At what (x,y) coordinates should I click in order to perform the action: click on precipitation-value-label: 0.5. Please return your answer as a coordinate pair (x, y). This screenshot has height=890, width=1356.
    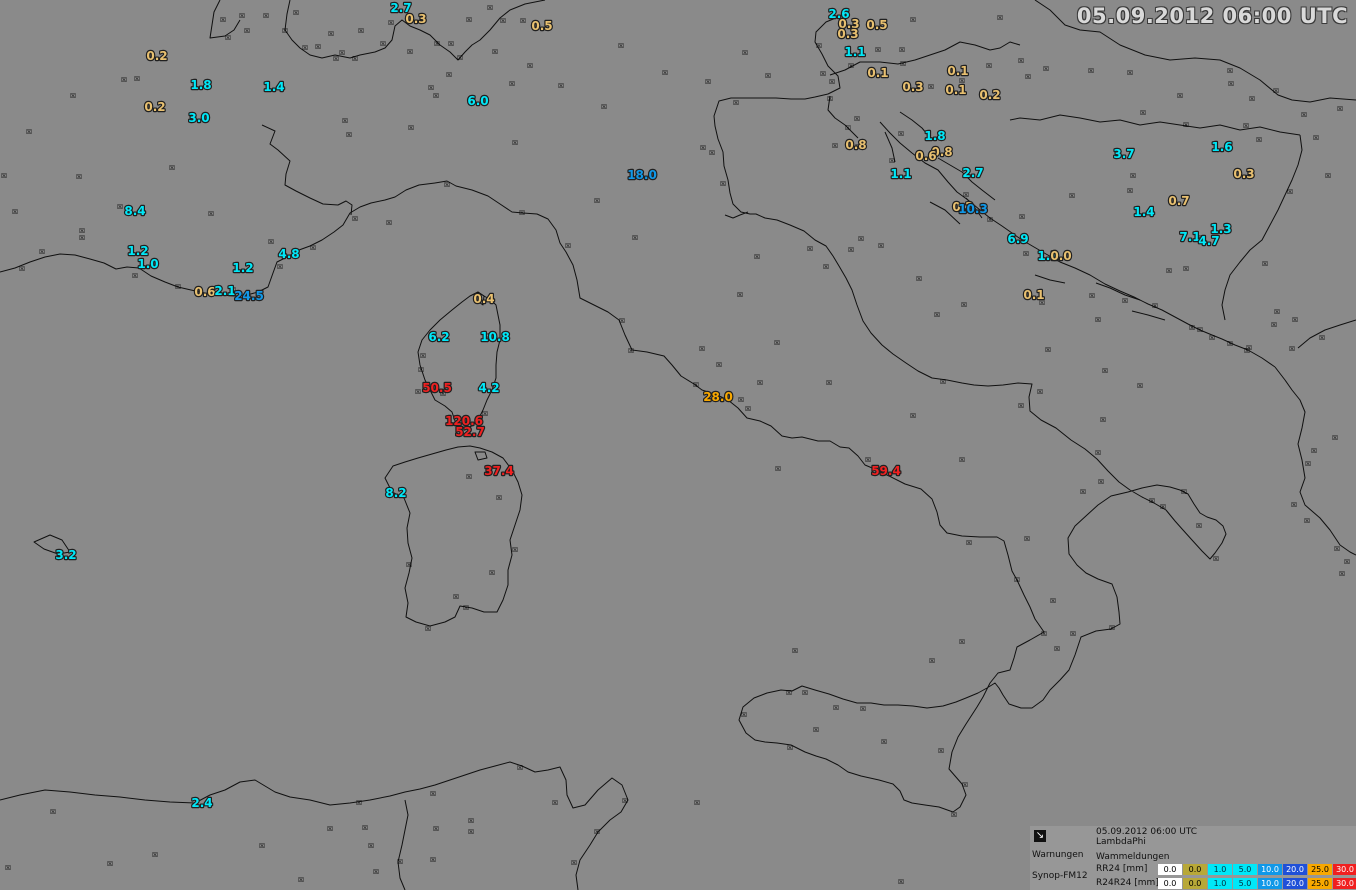
    Looking at the image, I should click on (541, 26).